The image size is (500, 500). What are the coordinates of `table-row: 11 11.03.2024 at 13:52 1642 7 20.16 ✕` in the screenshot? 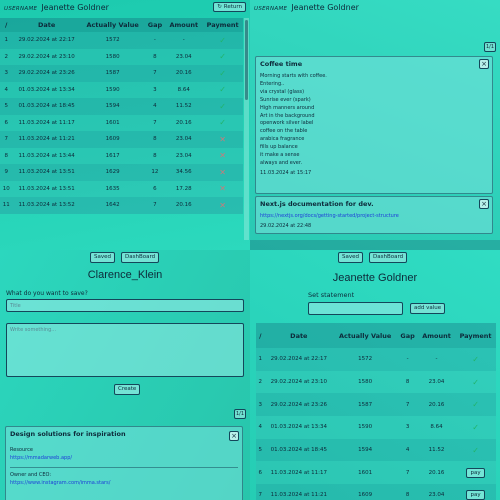 It's located at (121, 205).